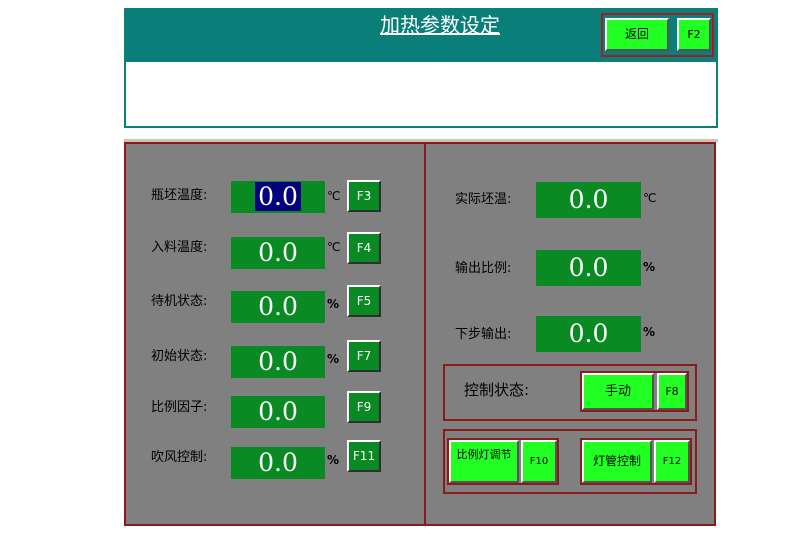  I want to click on separator-bar, so click(421, 135).